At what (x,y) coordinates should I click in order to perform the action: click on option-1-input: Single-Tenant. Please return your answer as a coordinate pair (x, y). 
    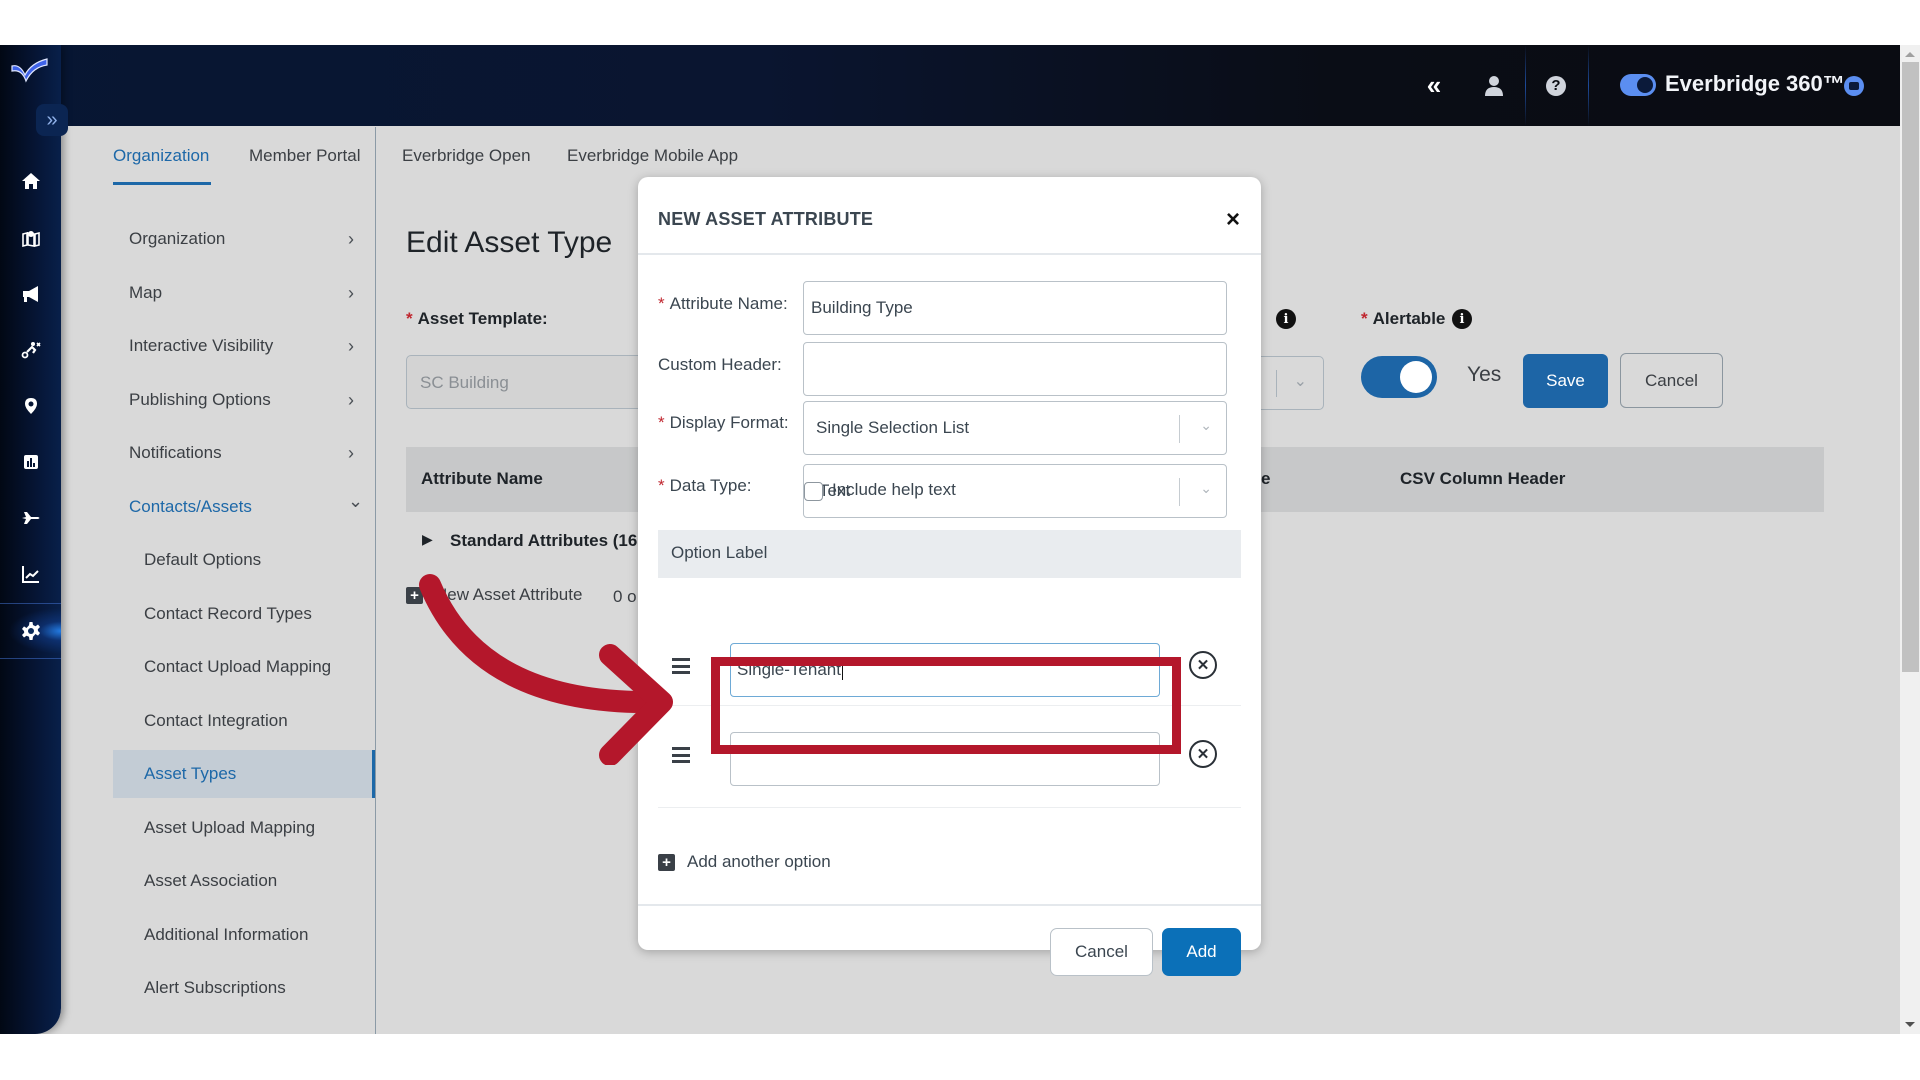
    Looking at the image, I should click on (945, 670).